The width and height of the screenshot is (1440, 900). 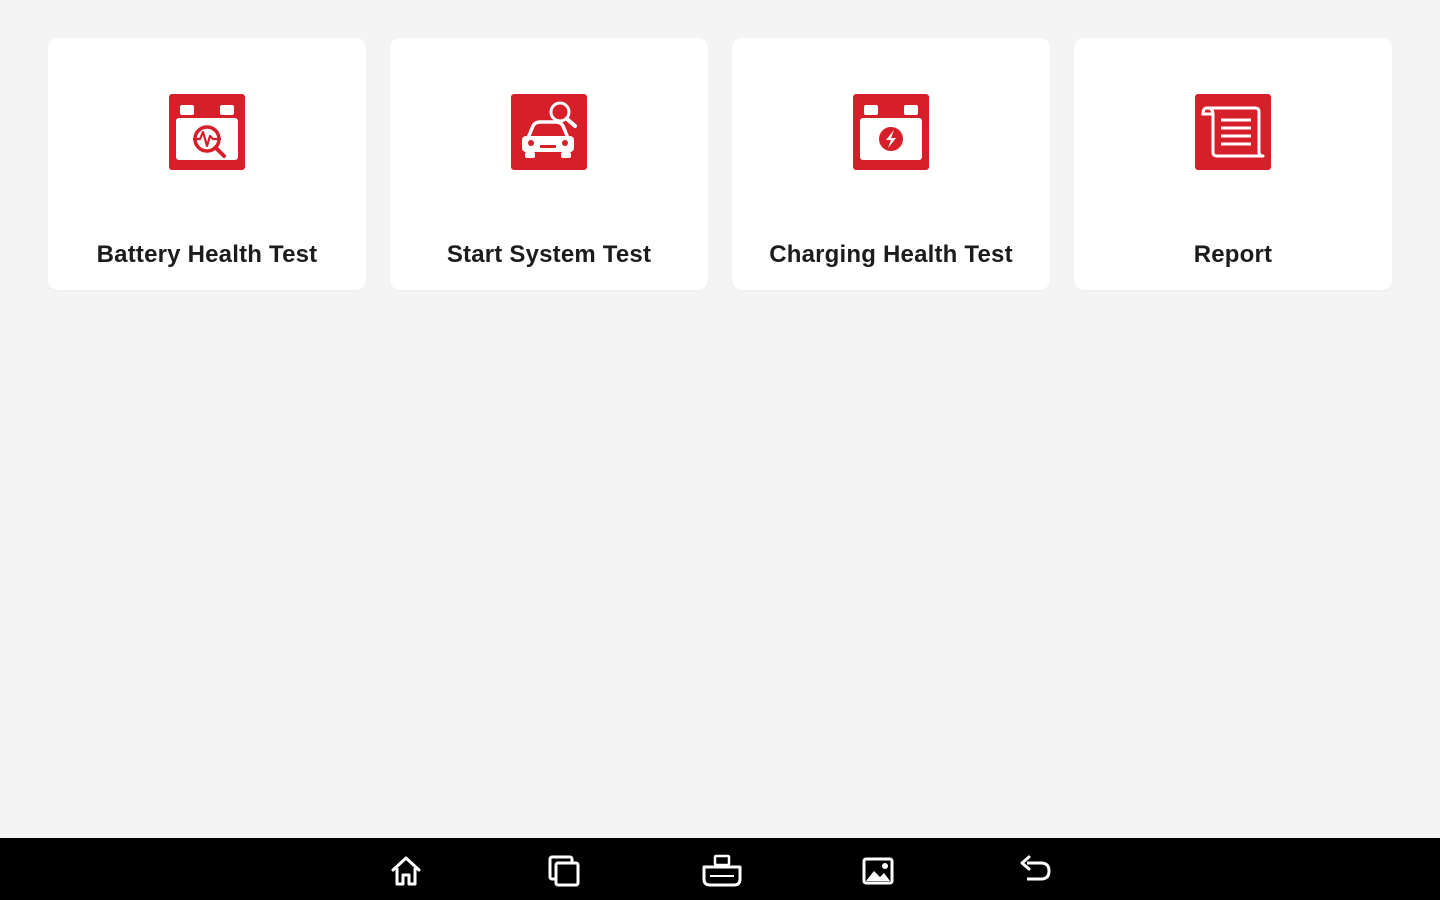 I want to click on battery-charging-icon, so click(x=891, y=132).